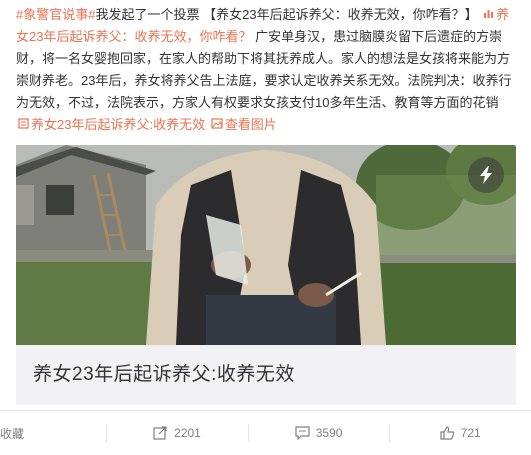 This screenshot has width=531, height=455. What do you see at coordinates (447, 433) in the screenshot?
I see `thumbs-up-icon` at bounding box center [447, 433].